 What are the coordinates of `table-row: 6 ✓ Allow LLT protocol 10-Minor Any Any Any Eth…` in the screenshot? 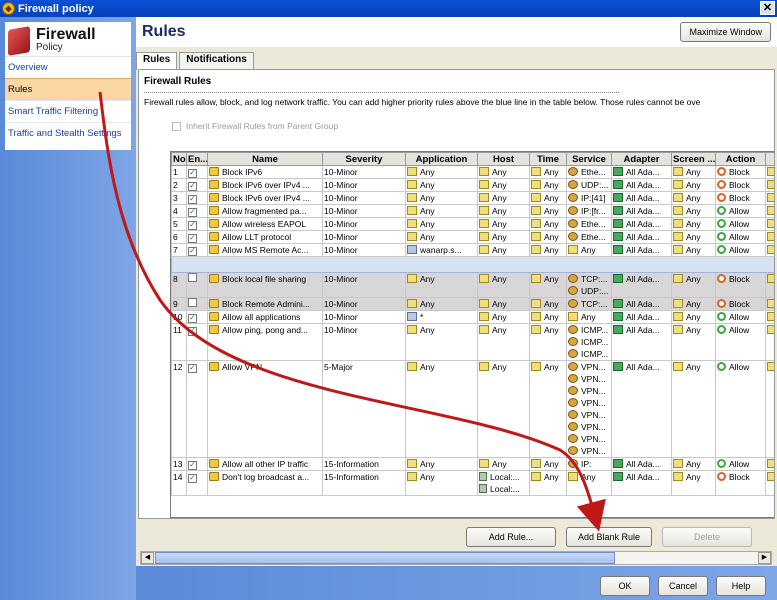 It's located at (472, 237).